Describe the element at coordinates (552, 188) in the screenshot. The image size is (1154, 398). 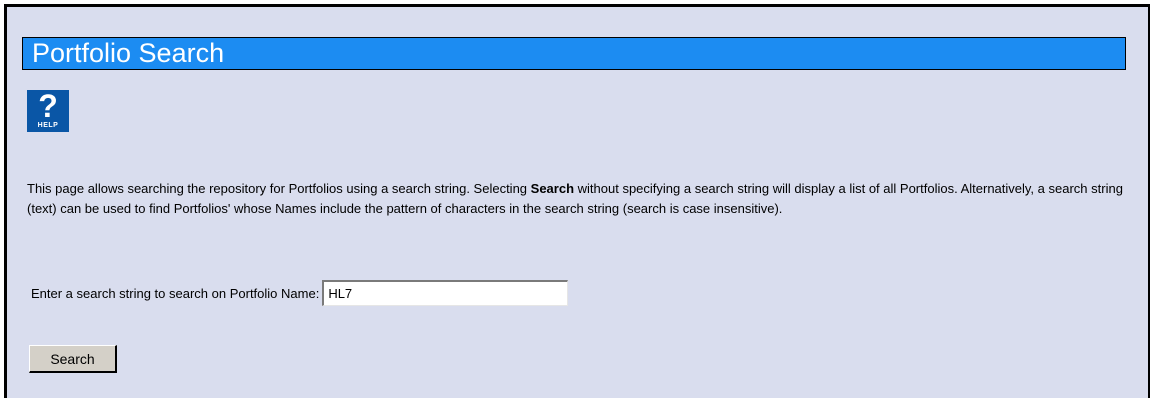
I see `description-search-keyword: Search` at that location.